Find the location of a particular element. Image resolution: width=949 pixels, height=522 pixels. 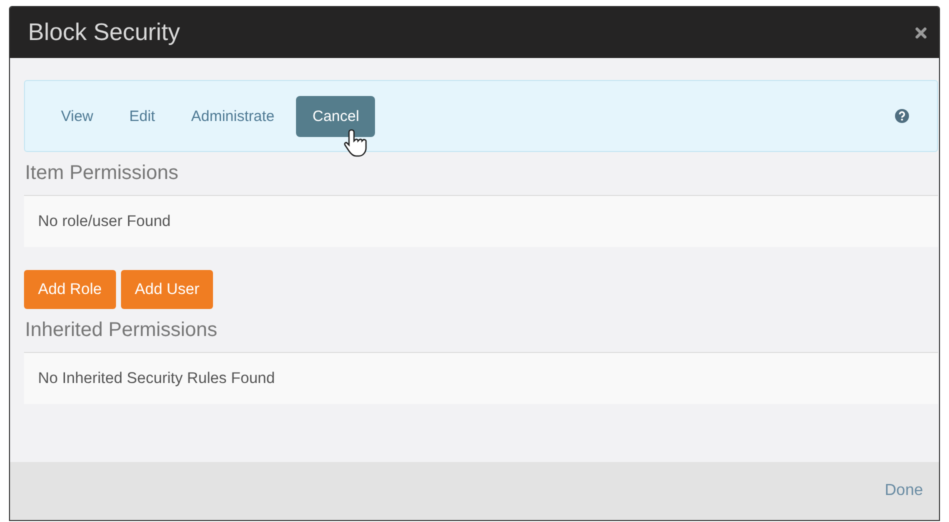

empty-message: No role/user Found is located at coordinates (104, 221).